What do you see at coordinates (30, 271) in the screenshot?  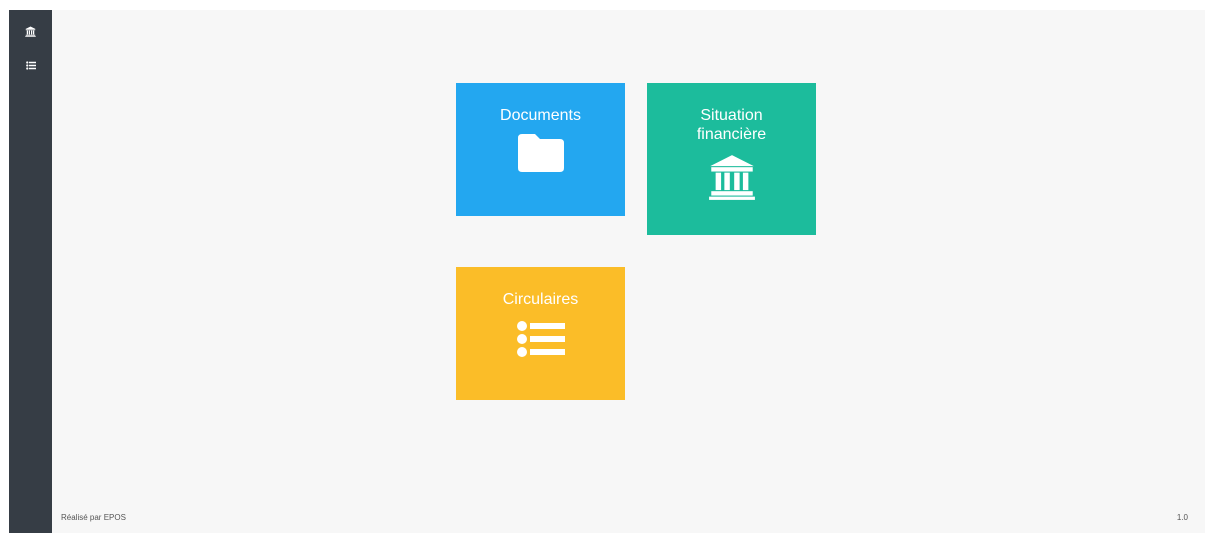 I see `sidebar` at bounding box center [30, 271].